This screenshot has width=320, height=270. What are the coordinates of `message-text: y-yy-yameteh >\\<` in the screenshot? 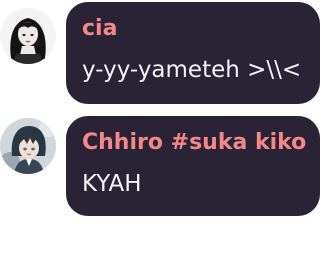 It's located at (192, 70).